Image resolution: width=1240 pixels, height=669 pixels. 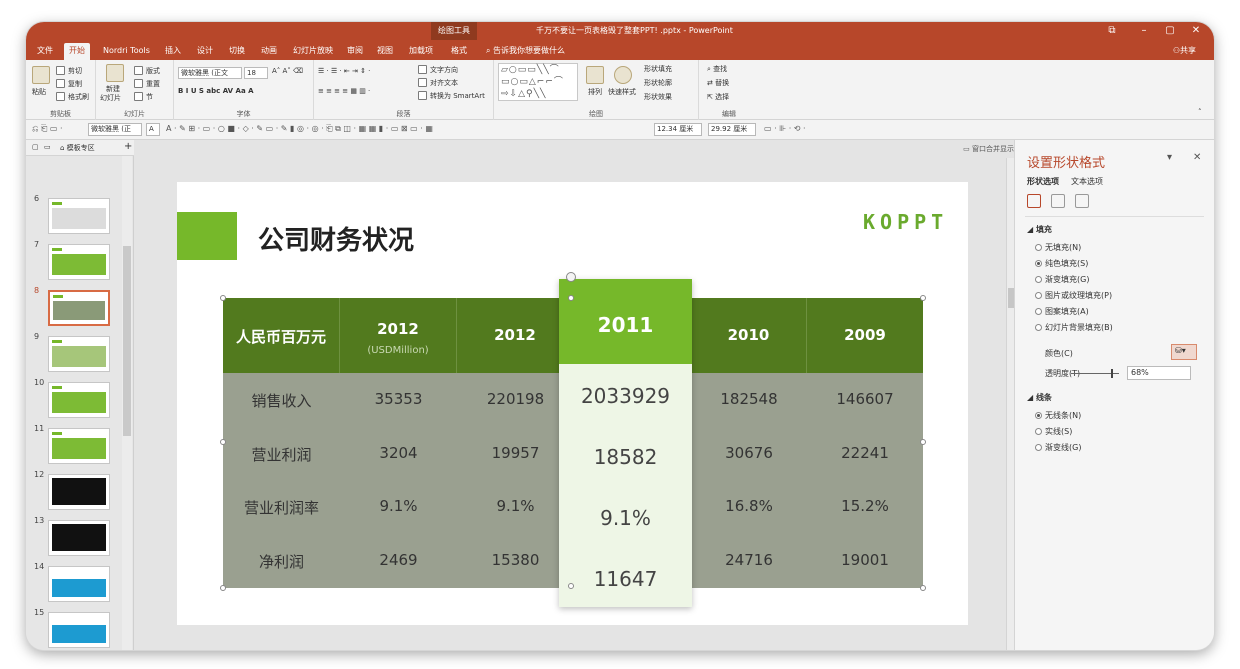 I want to click on minimize-button: –, so click(x=1144, y=31).